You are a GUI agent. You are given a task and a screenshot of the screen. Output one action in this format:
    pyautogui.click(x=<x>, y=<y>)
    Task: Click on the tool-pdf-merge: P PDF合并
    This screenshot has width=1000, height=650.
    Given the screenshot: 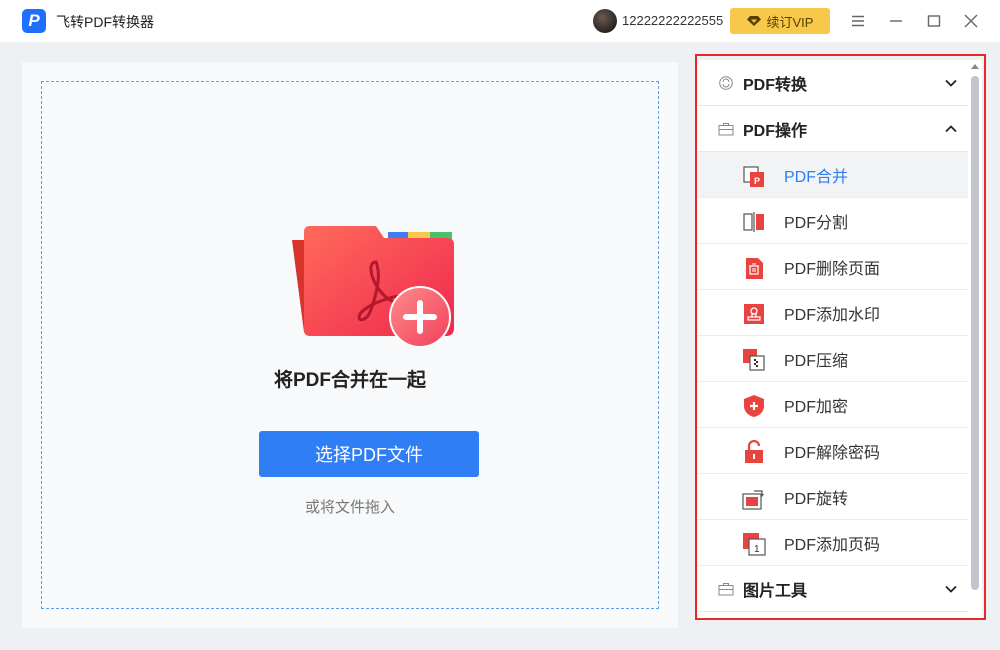 What is the action you would take?
    pyautogui.click(x=833, y=175)
    